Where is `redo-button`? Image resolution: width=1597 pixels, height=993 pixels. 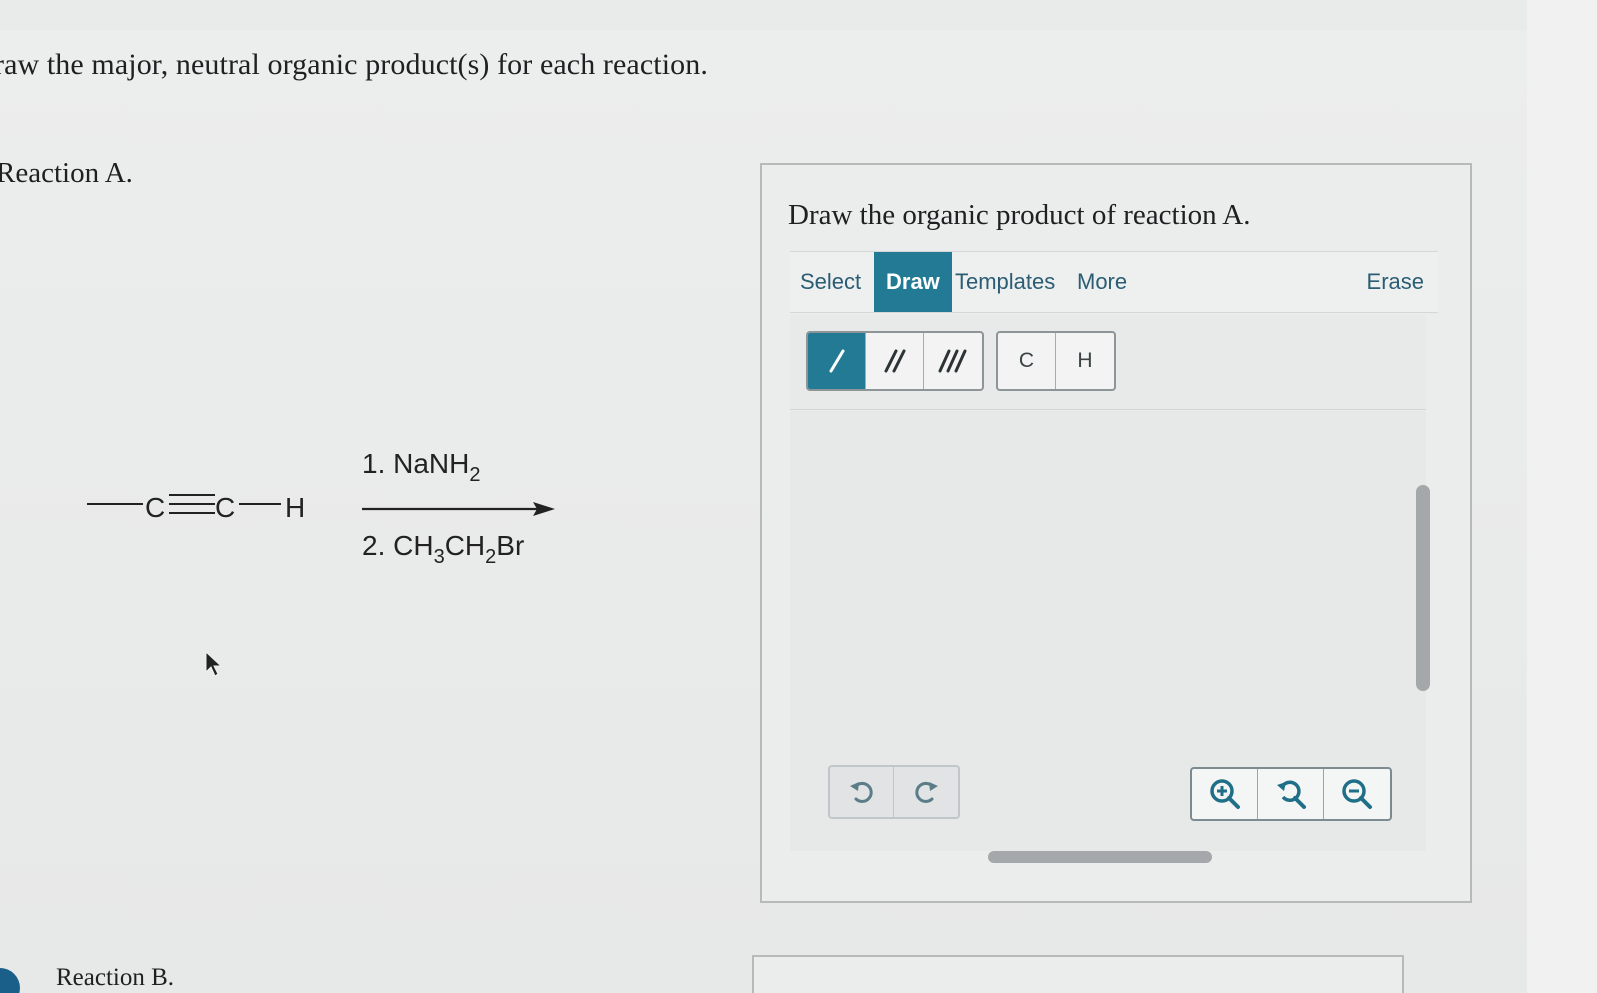
redo-button is located at coordinates (926, 792).